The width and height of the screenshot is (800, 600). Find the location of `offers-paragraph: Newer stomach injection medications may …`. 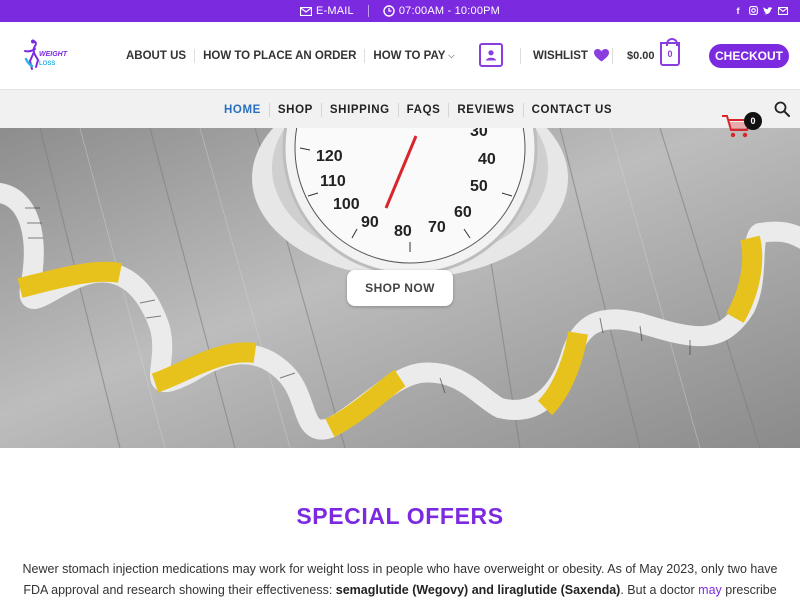

offers-paragraph: Newer stomach injection medications may … is located at coordinates (400, 579).